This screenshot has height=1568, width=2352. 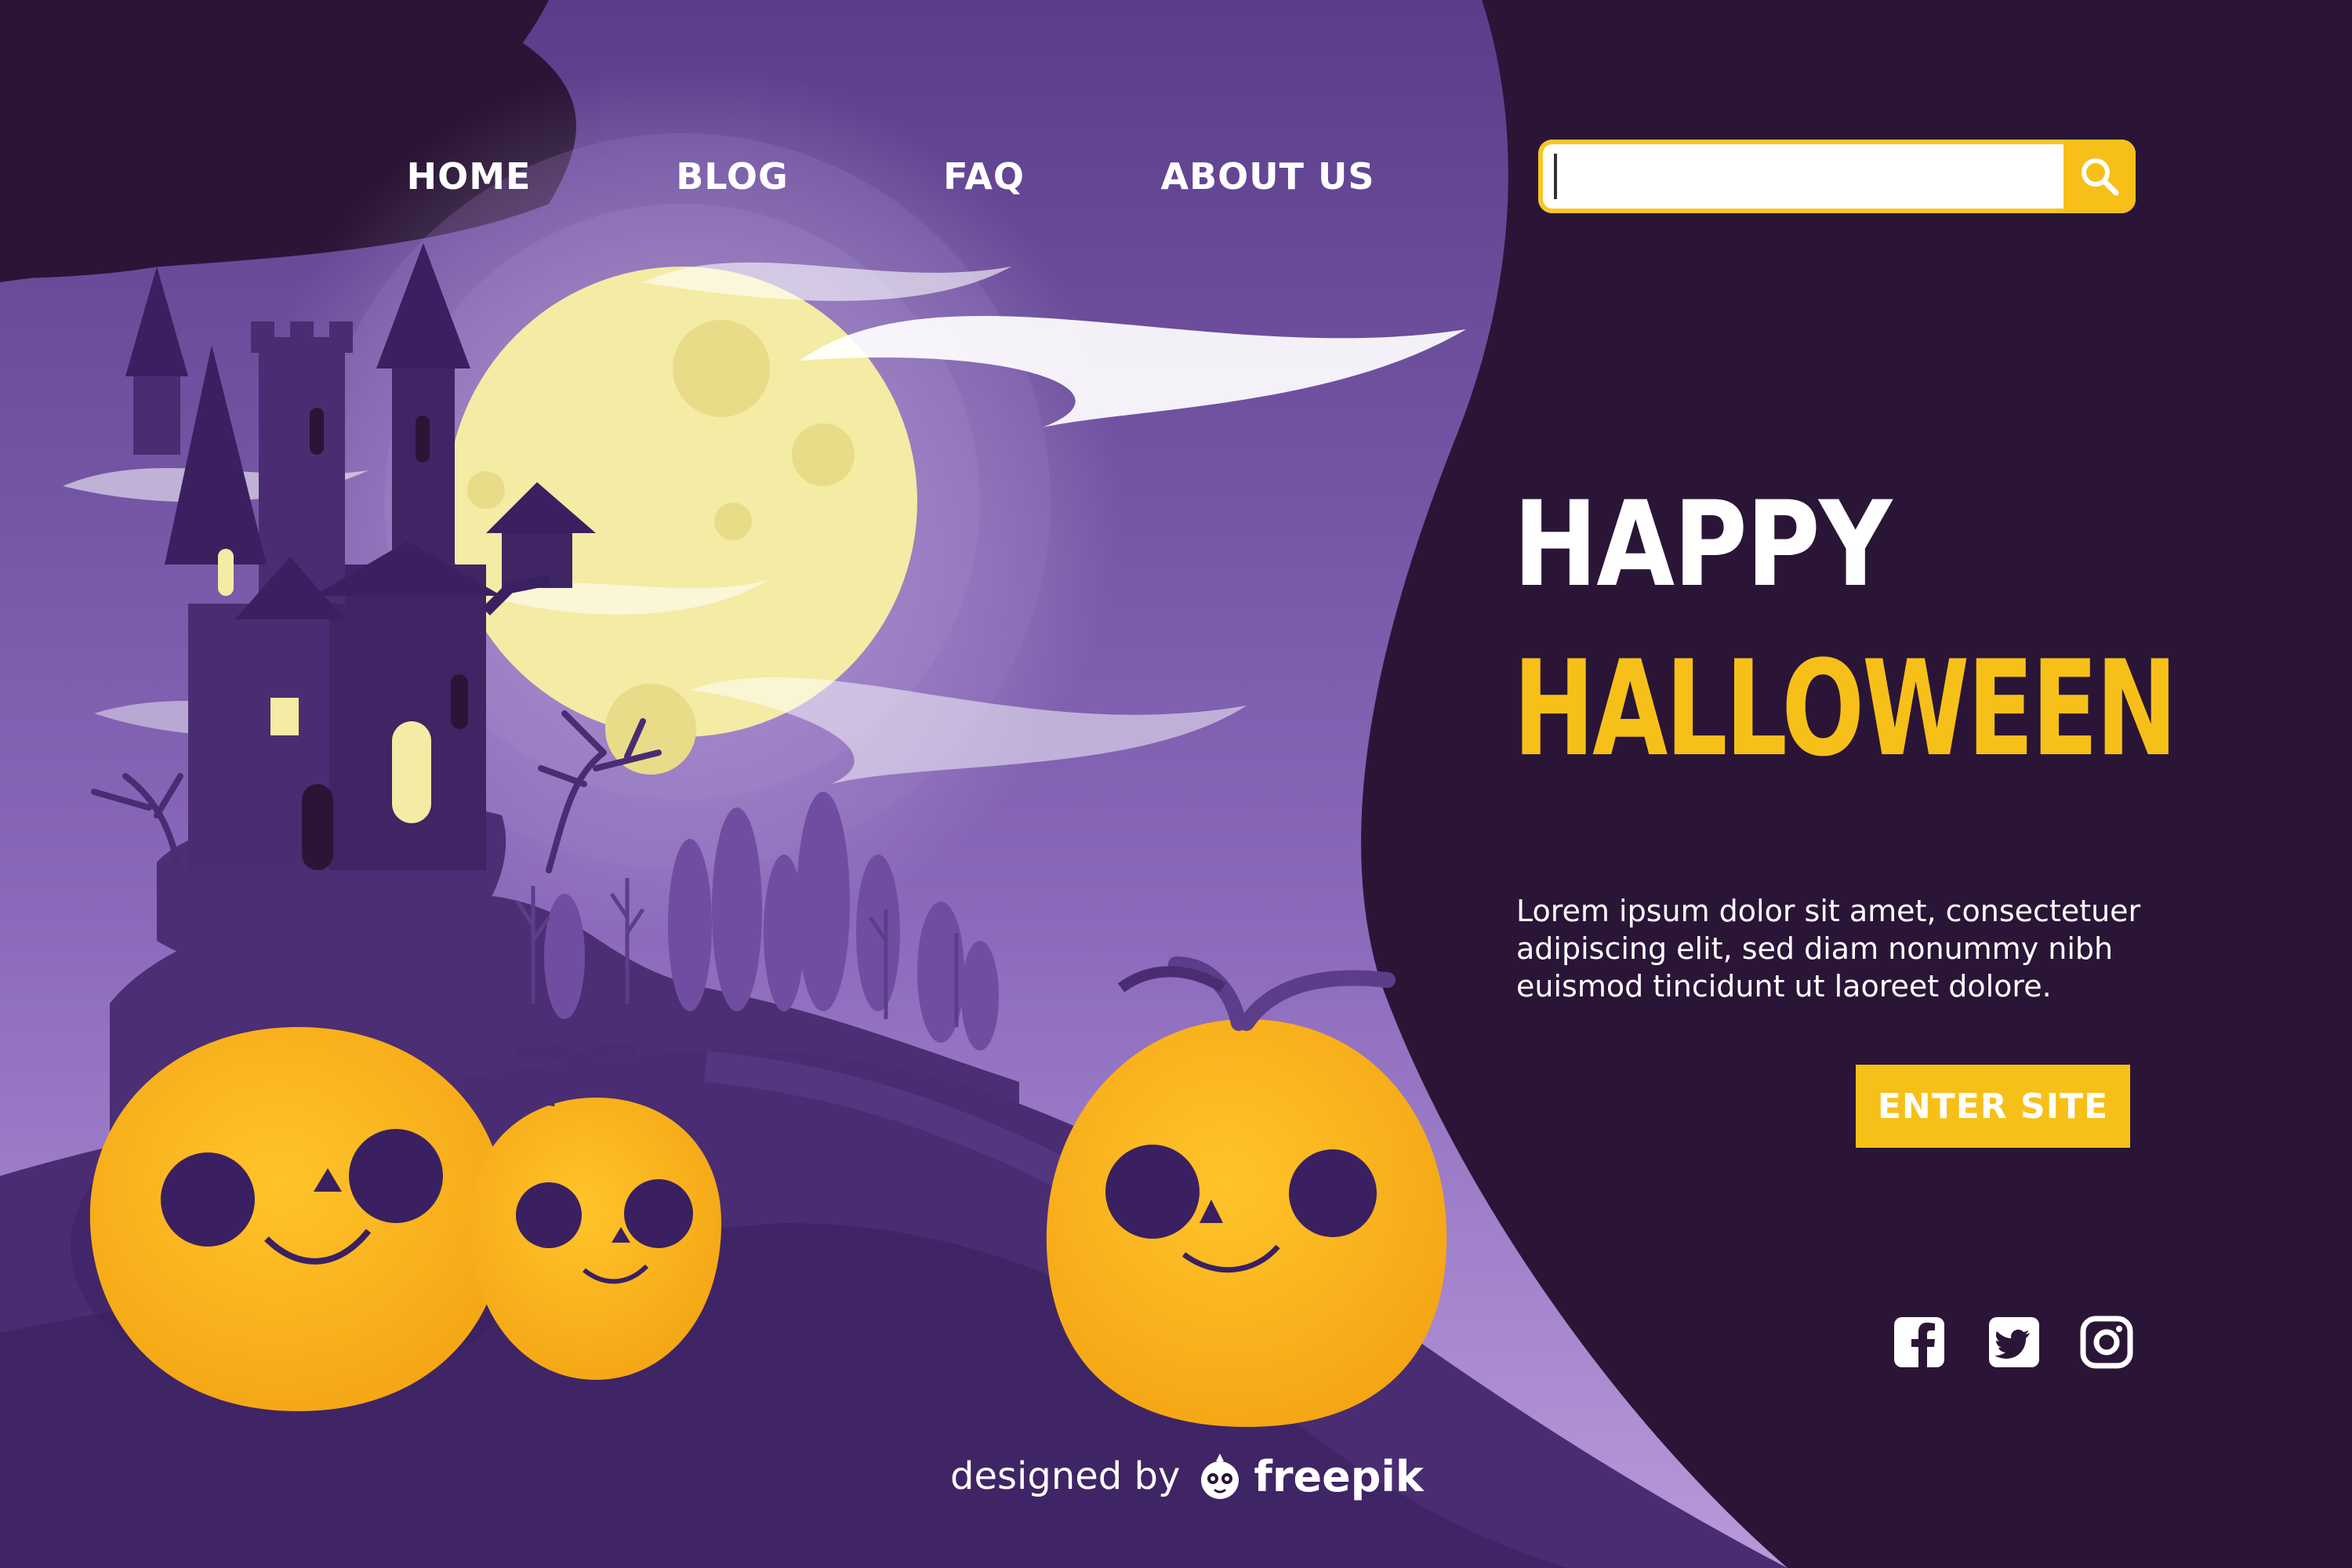 I want to click on headline-happy: HAPPY, so click(x=1703, y=545).